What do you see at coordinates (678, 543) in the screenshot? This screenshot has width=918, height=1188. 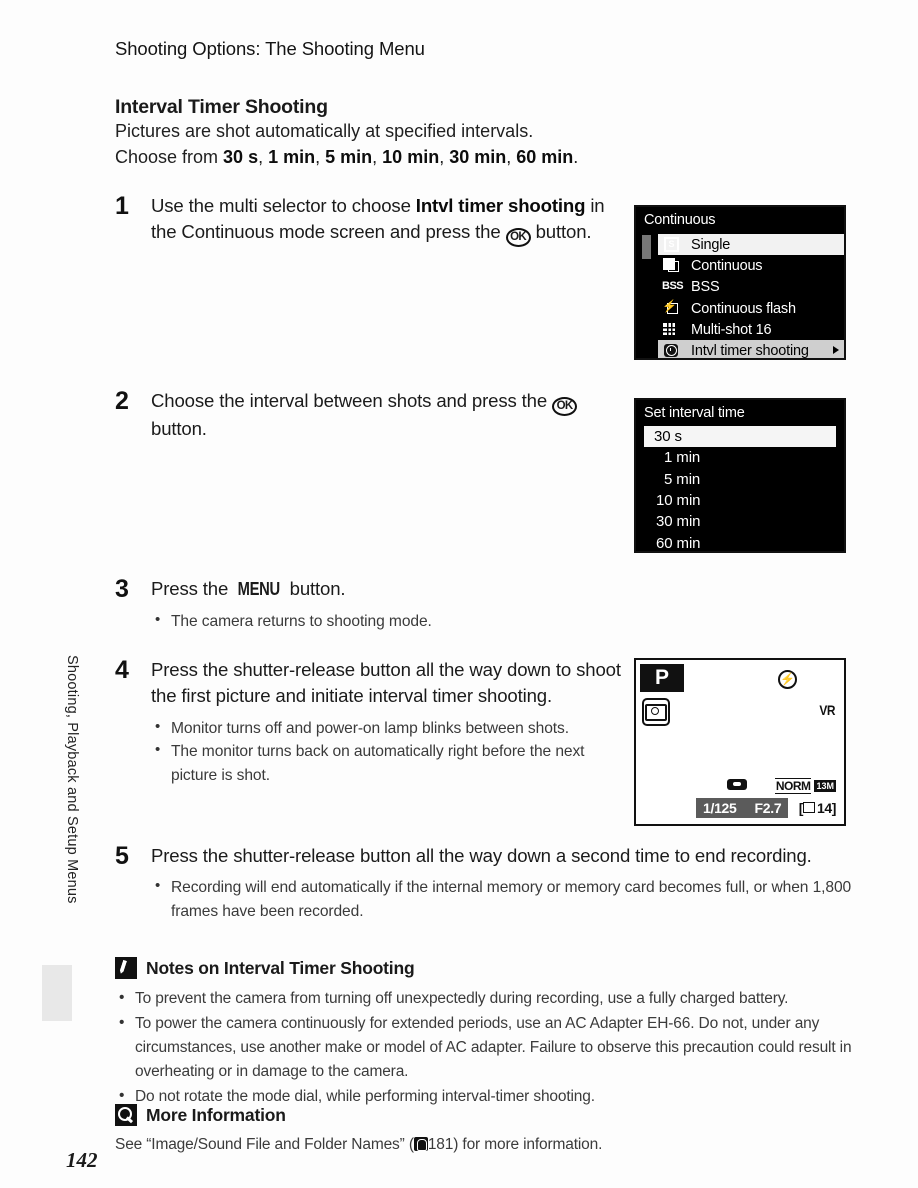 I see `interval-row-label: 60 min` at bounding box center [678, 543].